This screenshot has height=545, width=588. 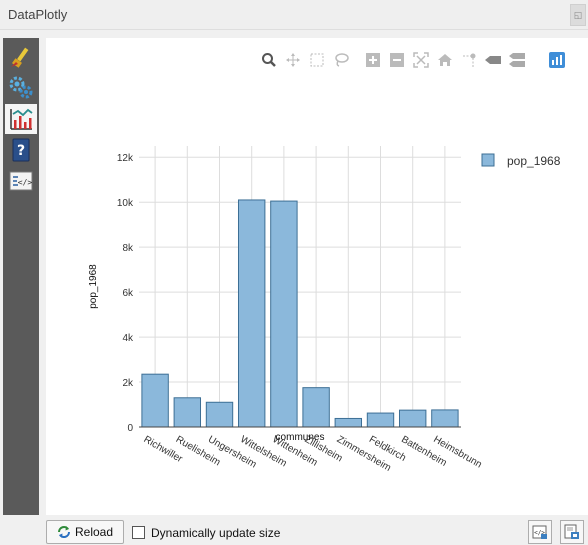 What do you see at coordinates (469, 60) in the screenshot?
I see `spike-lines-icon` at bounding box center [469, 60].